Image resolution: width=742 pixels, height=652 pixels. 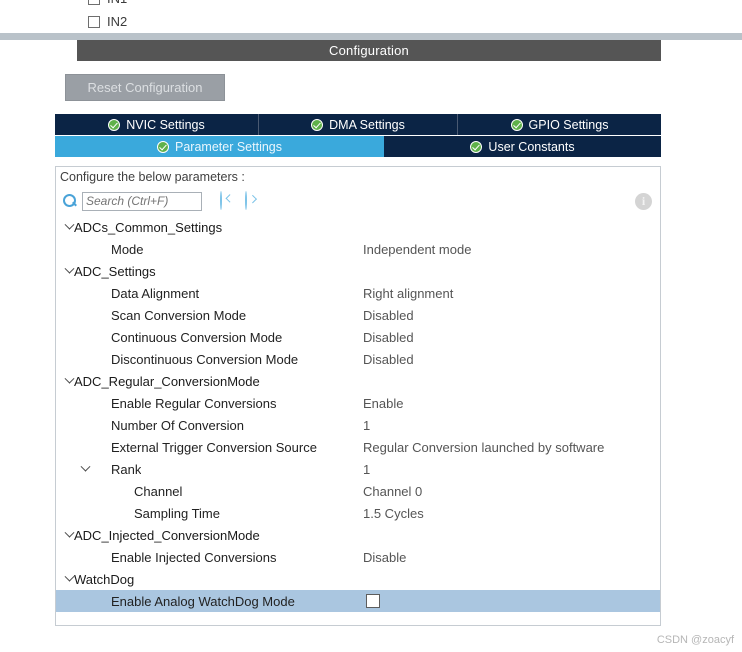 What do you see at coordinates (197, 337) in the screenshot?
I see `parameter-label: Continuous Conversion Mode` at bounding box center [197, 337].